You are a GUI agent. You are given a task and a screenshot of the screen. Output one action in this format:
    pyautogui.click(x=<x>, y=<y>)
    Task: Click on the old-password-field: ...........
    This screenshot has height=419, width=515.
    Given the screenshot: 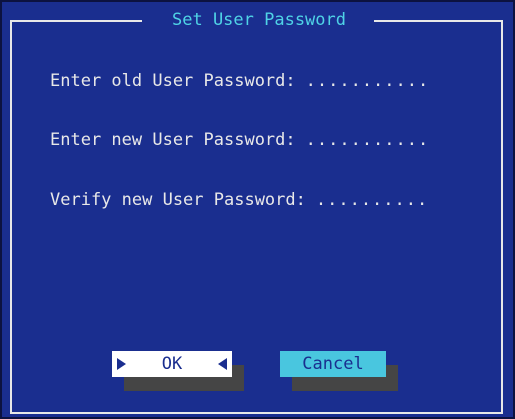 What is the action you would take?
    pyautogui.click(x=368, y=81)
    